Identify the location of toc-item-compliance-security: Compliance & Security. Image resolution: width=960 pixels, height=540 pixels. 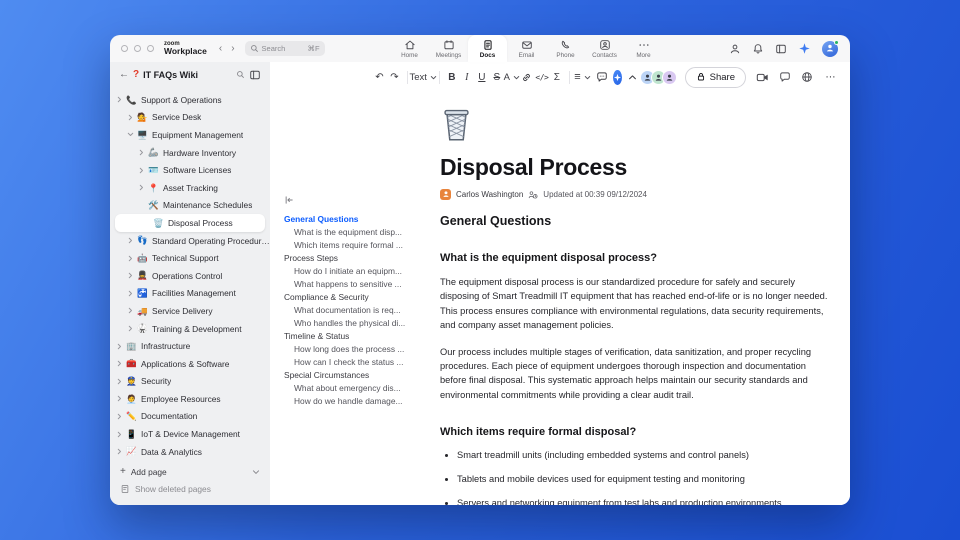
(359, 297).